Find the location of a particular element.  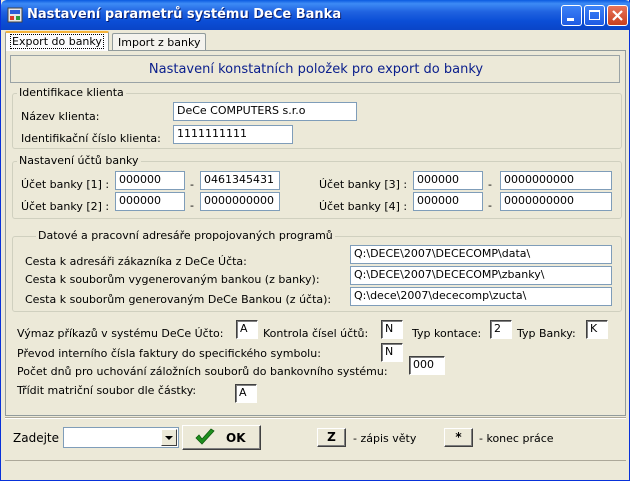

bank-type-label: Typ Banky: is located at coordinates (546, 333).